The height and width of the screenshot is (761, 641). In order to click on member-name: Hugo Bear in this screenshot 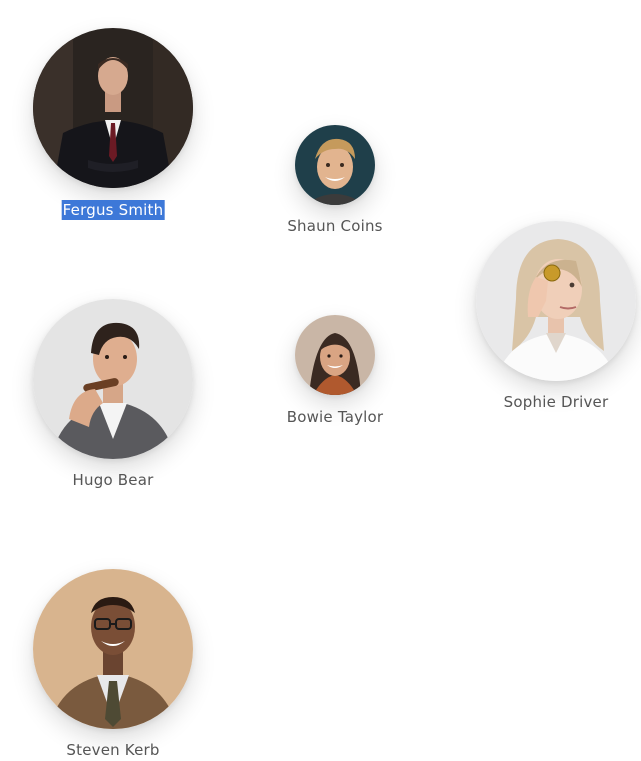, I will do `click(113, 480)`.